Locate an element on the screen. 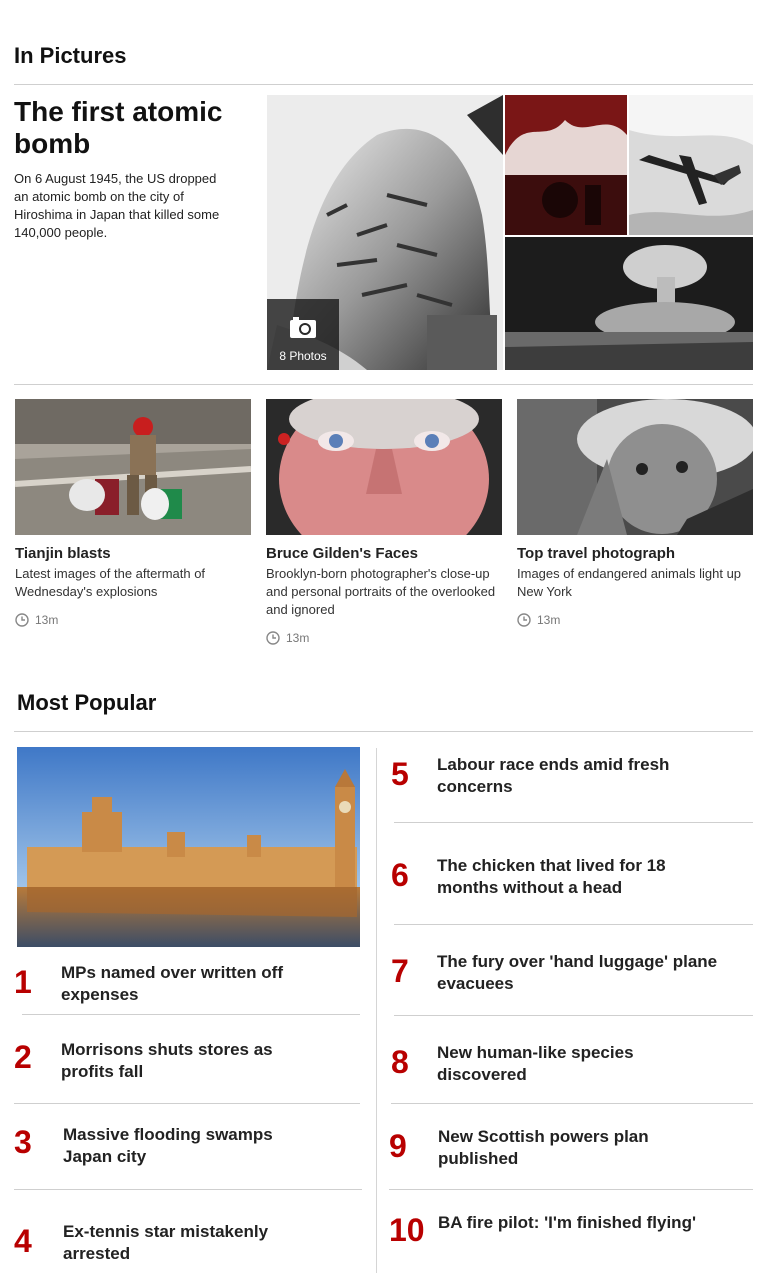 Image resolution: width=768 pixels, height=1273 pixels. most-popular-item-2: 2 Morrisons shuts stores as profits fall is located at coordinates (147, 1061).